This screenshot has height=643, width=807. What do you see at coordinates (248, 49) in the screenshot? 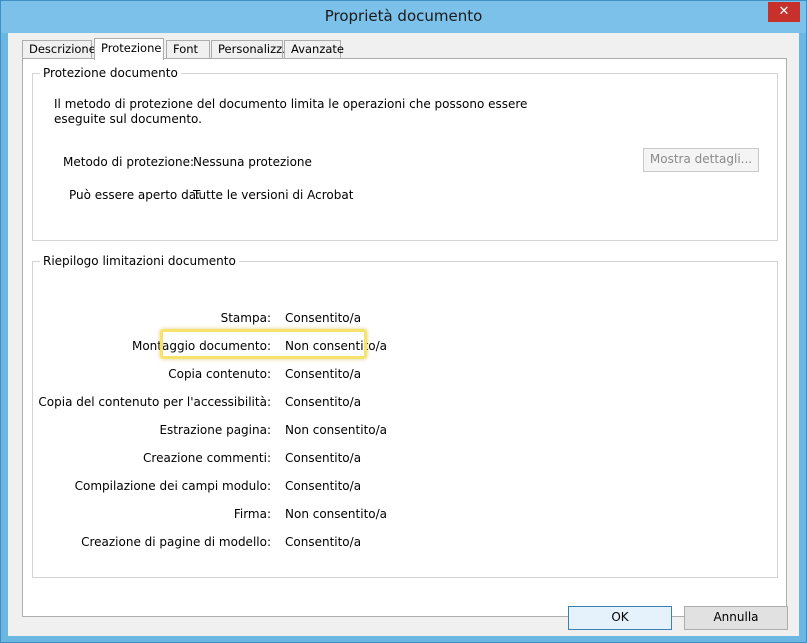
I see `tab-personalizz: Personalizz.` at bounding box center [248, 49].